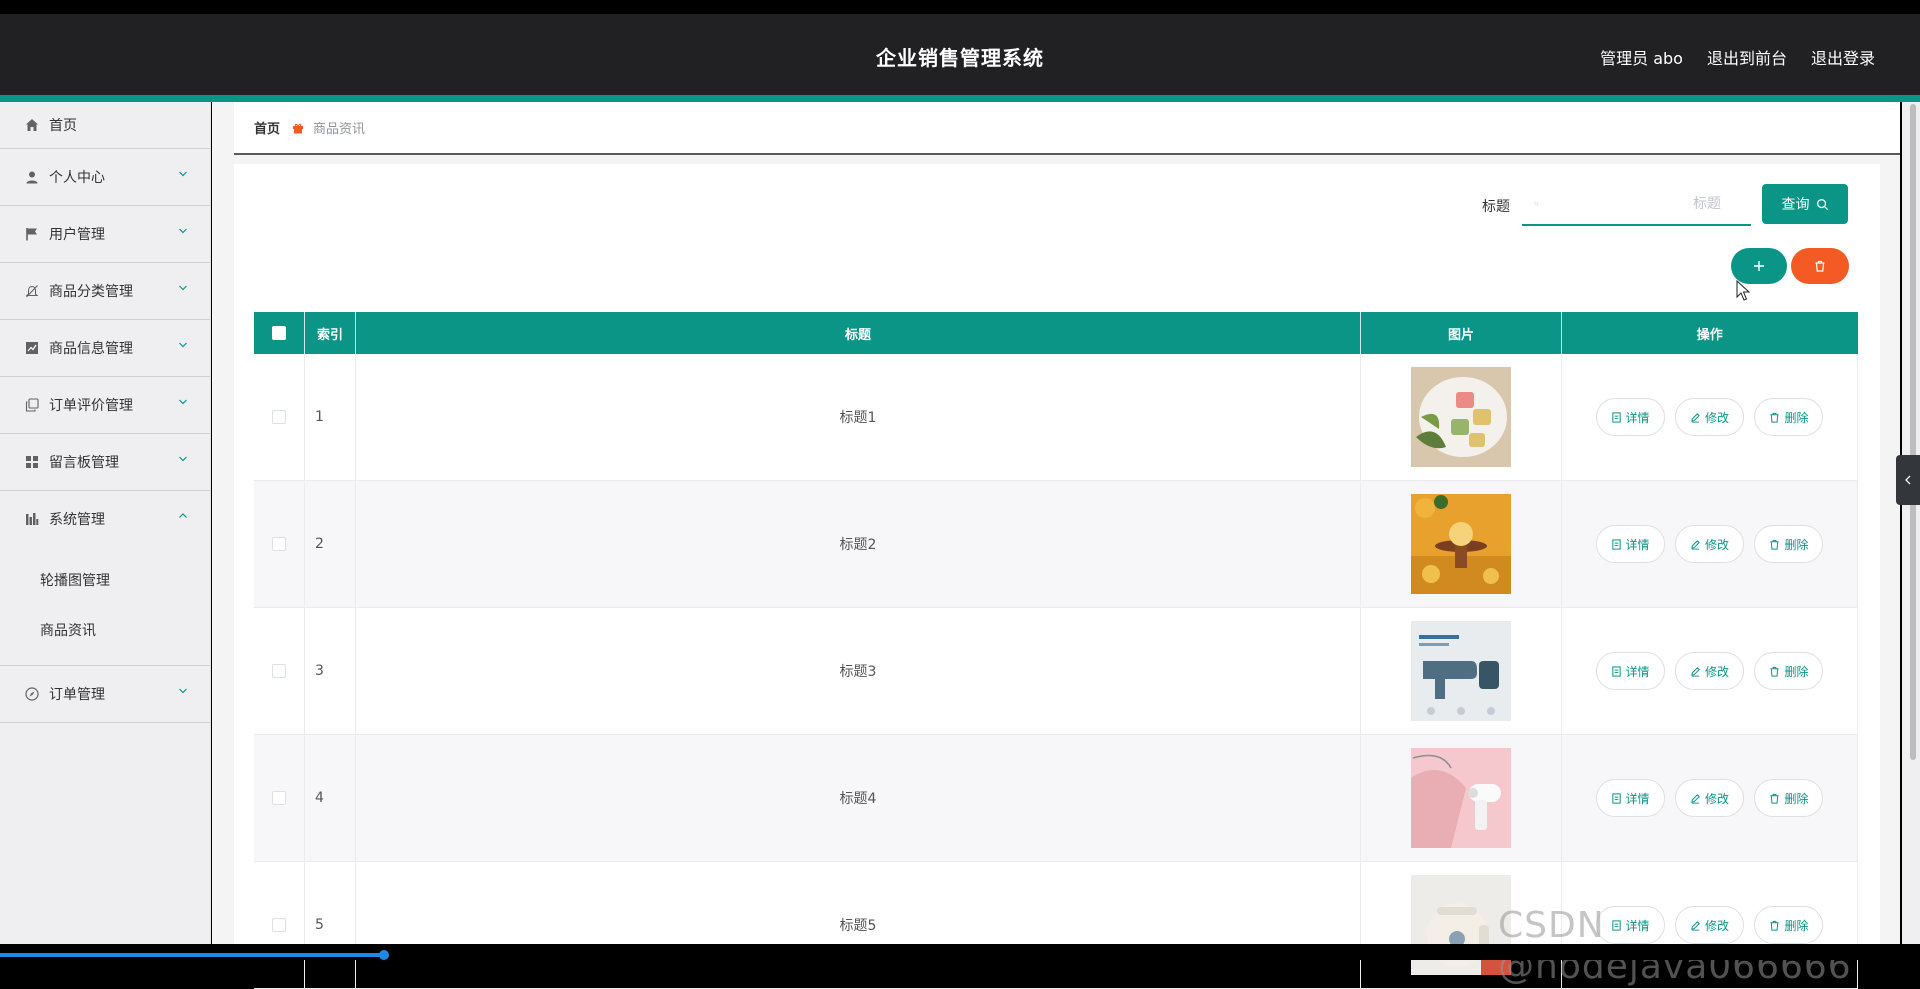 The width and height of the screenshot is (1920, 989). I want to click on sidebar-item-system-management: 系统管理, so click(105, 519).